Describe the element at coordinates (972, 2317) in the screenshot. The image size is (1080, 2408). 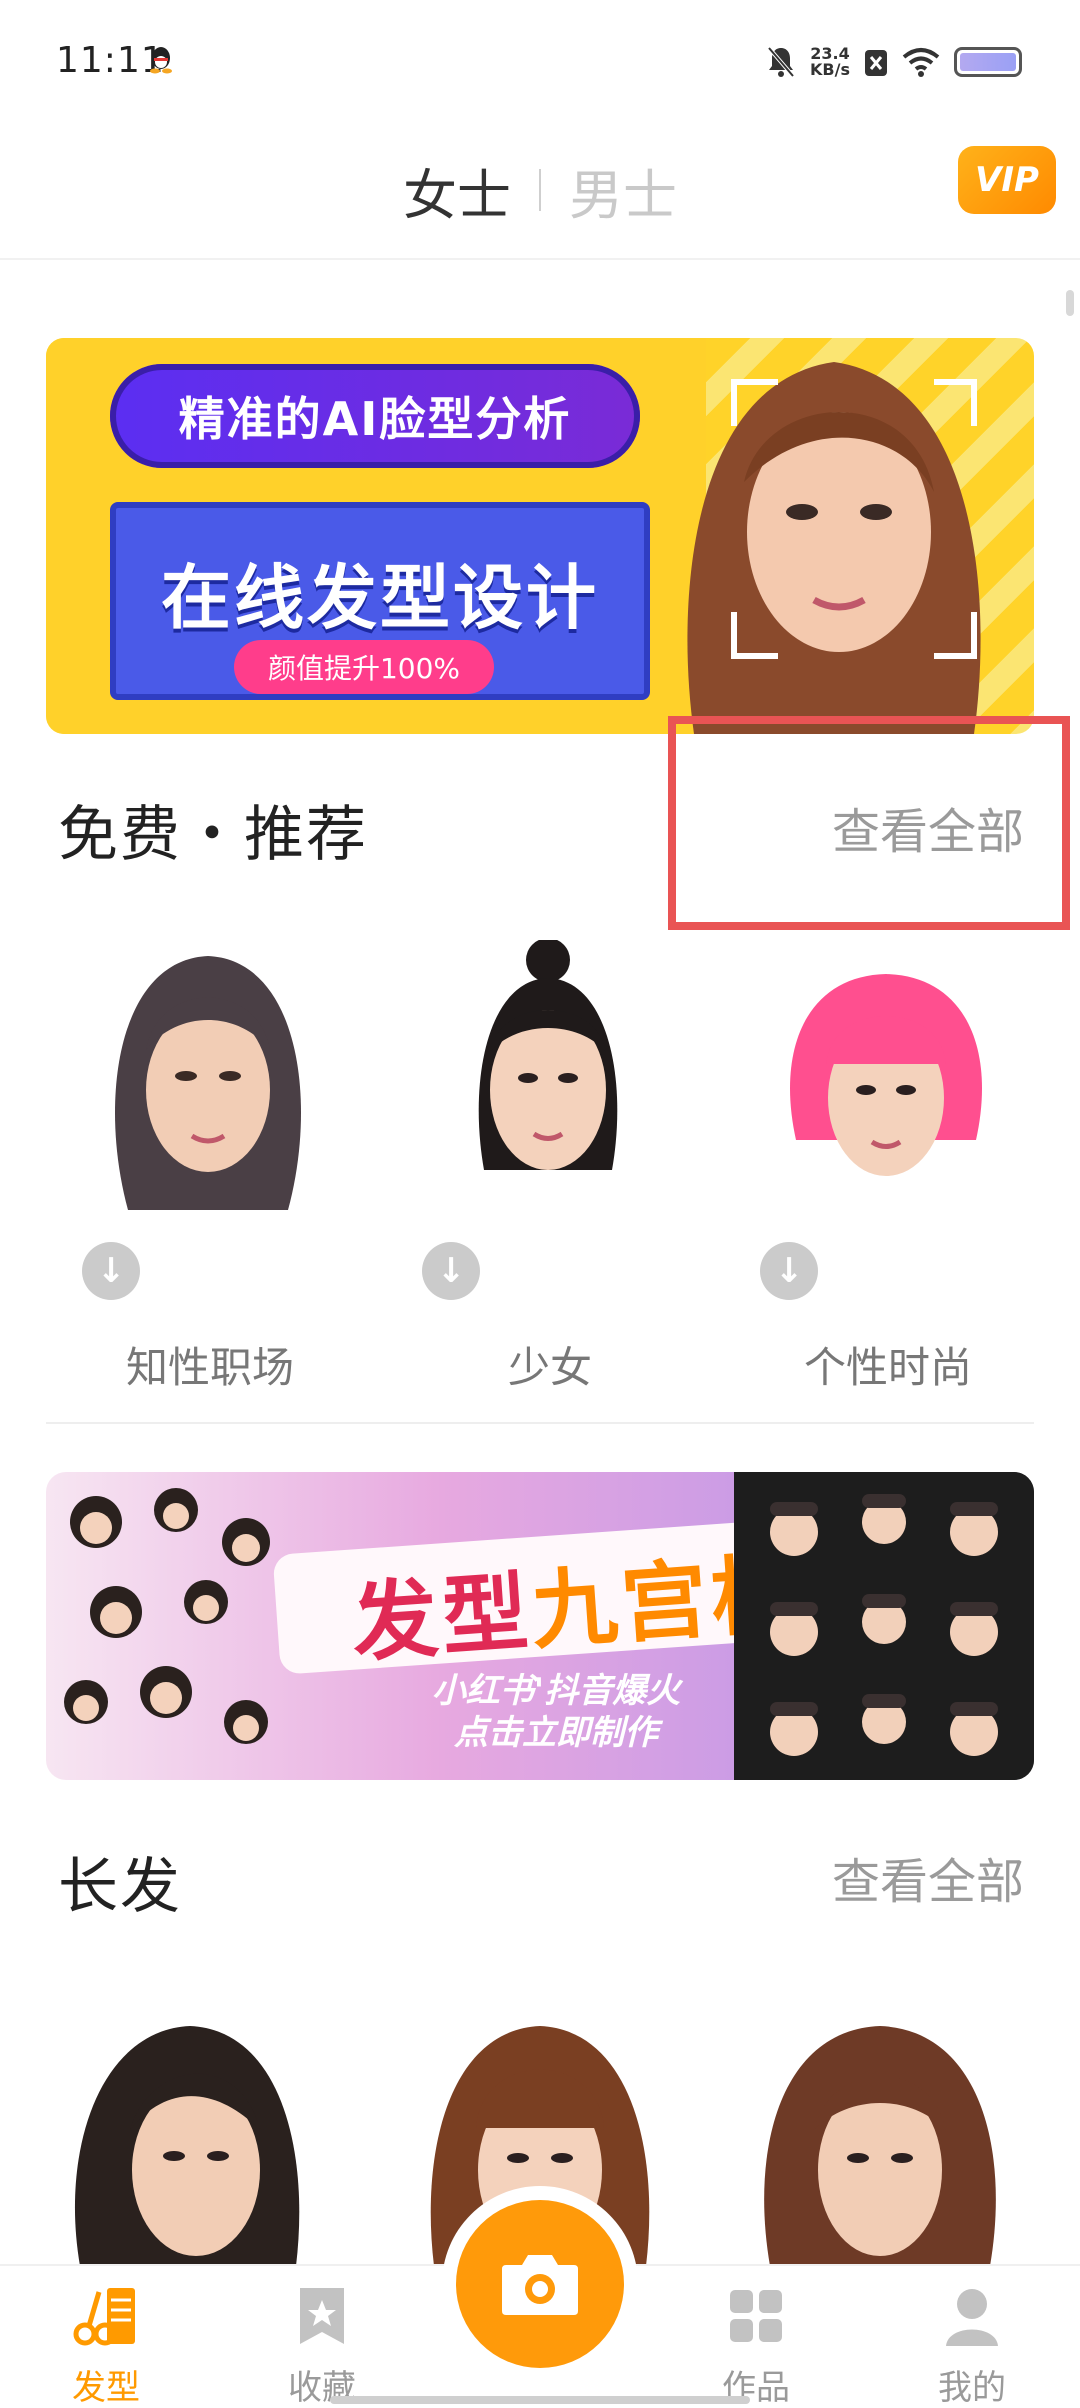
I see `profile-icon` at that location.